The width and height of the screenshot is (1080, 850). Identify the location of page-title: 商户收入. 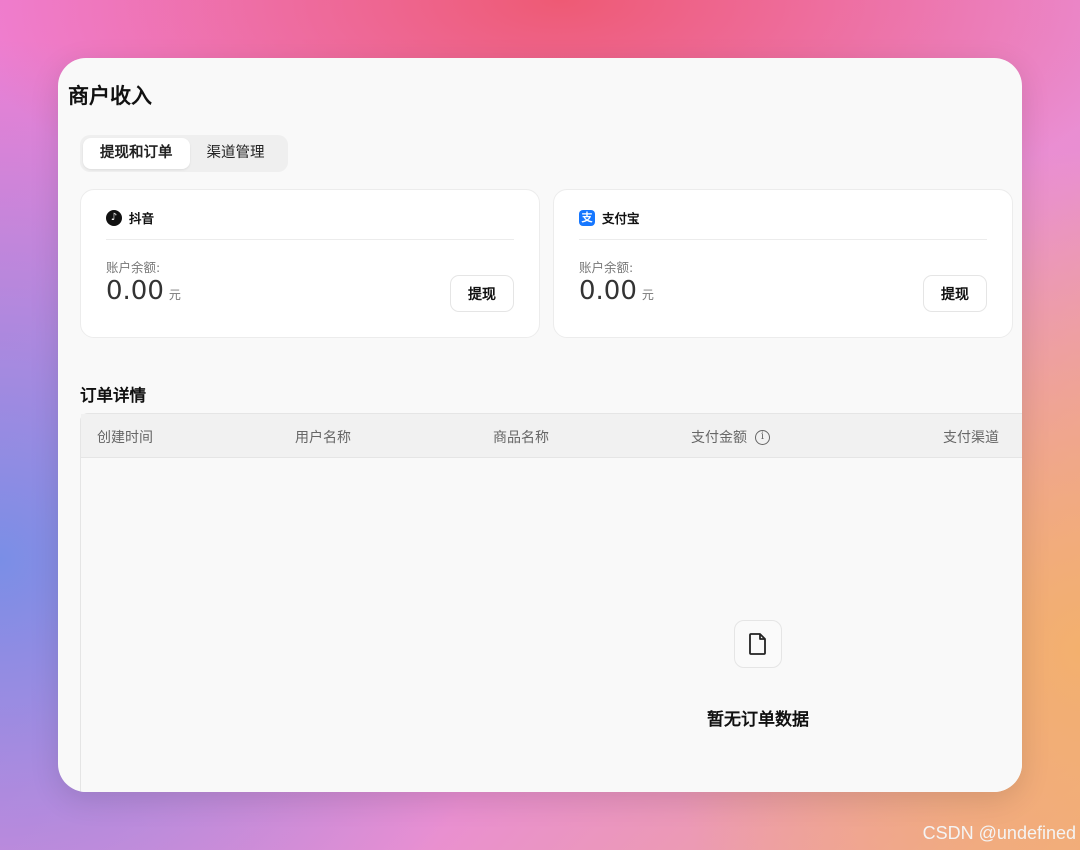
(110, 96).